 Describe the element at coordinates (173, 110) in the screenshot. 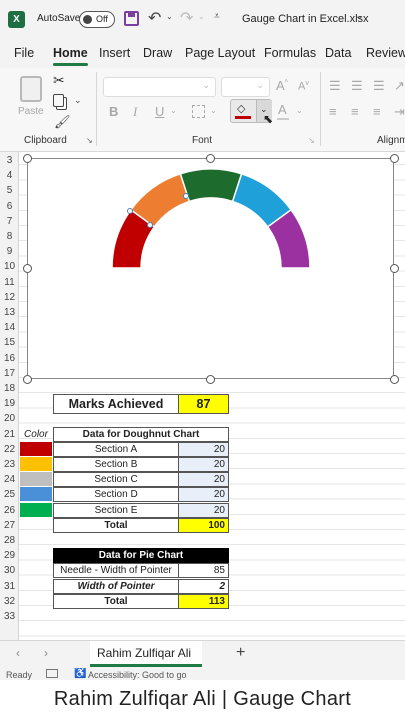

I see `underline-dropdown-icon: ⌄` at that location.